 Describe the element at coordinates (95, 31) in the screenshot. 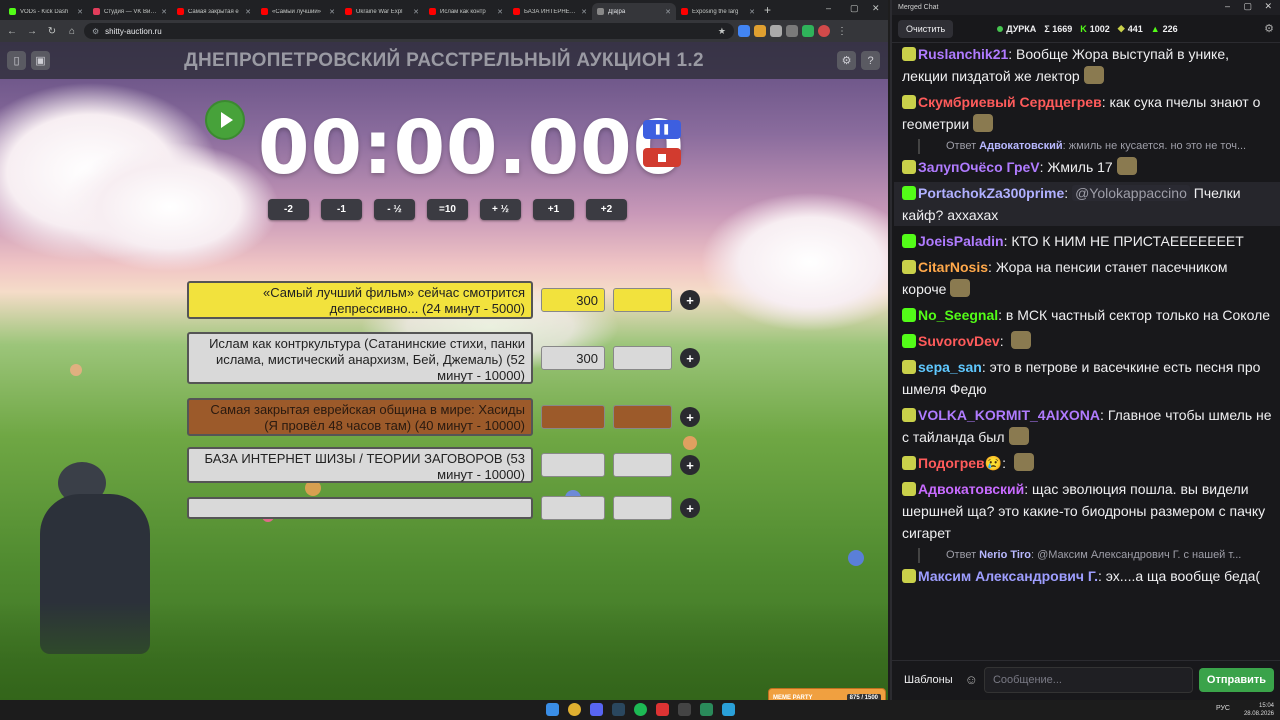

I see `site-info-icon: ⚙` at that location.